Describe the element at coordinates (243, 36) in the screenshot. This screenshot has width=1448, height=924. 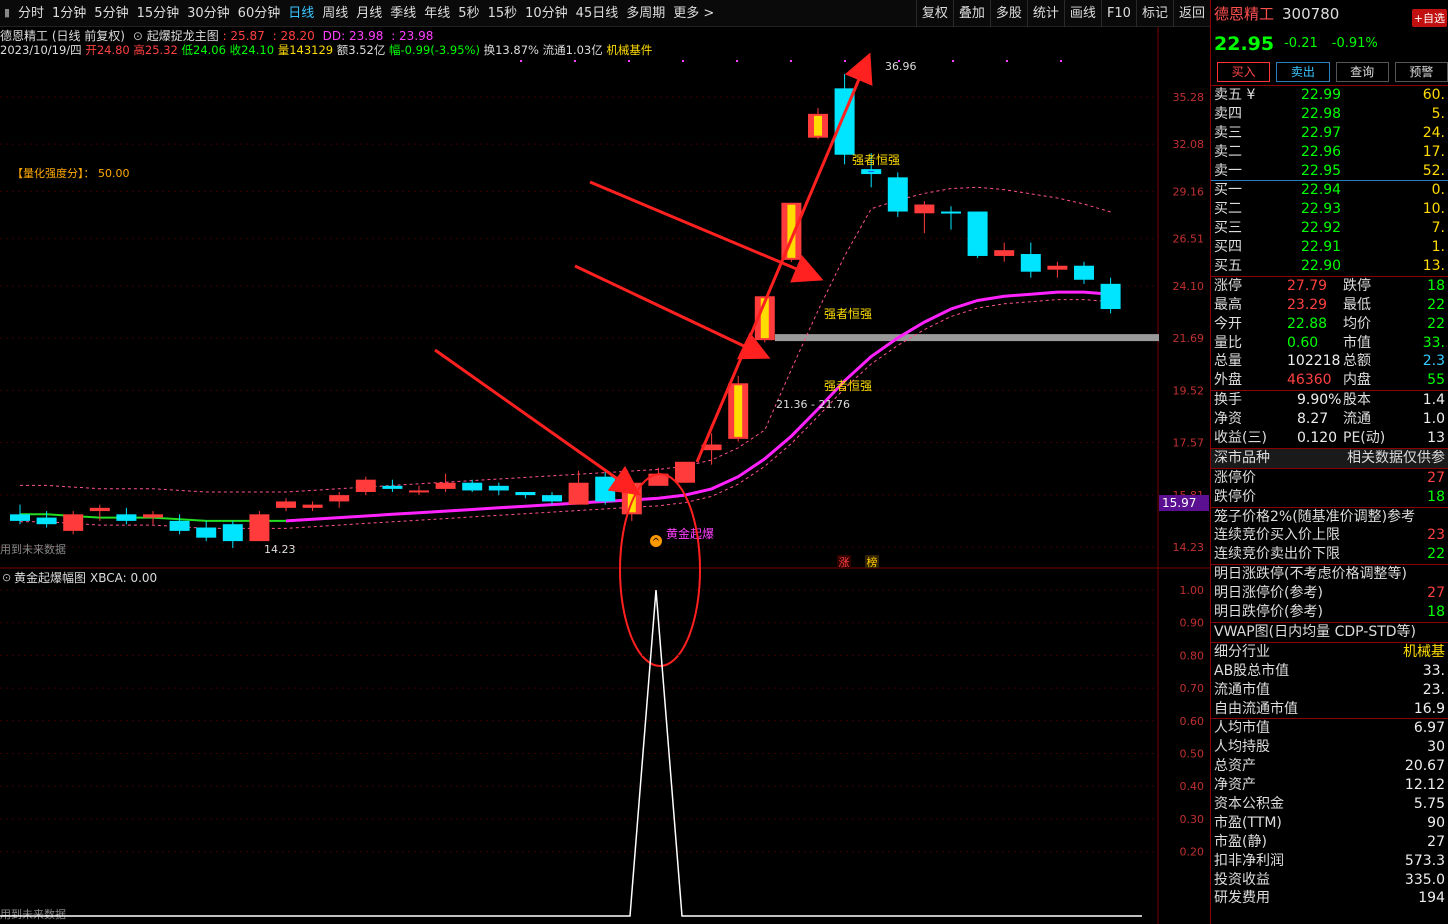
I see `indicator-value-a: : 25.87` at that location.